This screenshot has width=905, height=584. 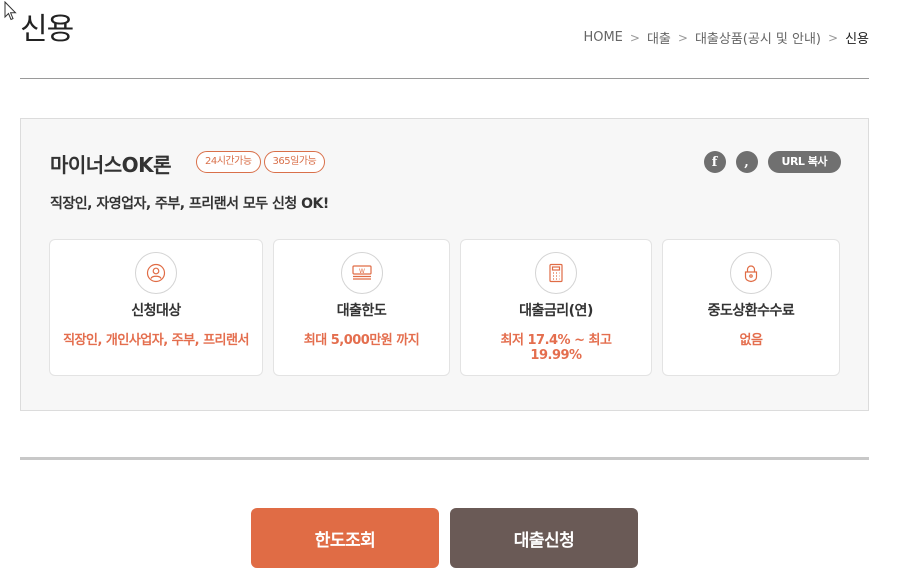 I want to click on product-name: 마이너스OK론, so click(x=111, y=165).